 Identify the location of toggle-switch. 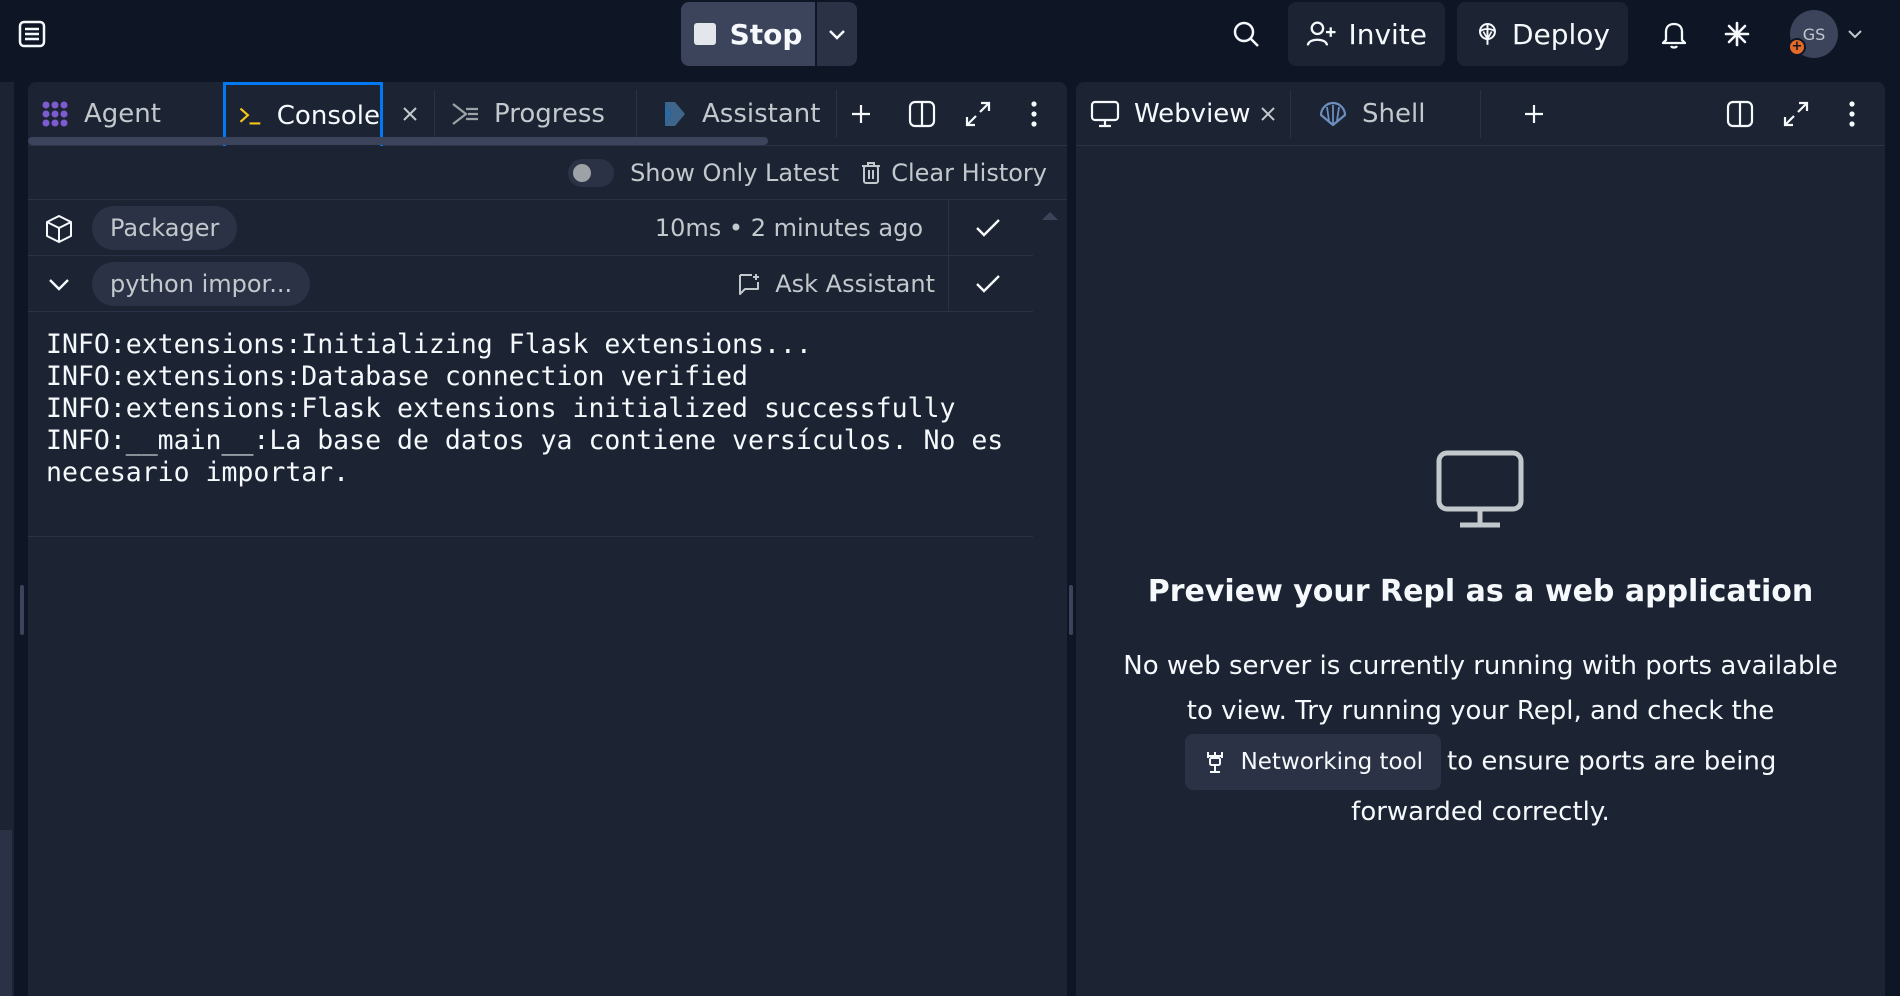
(591, 172).